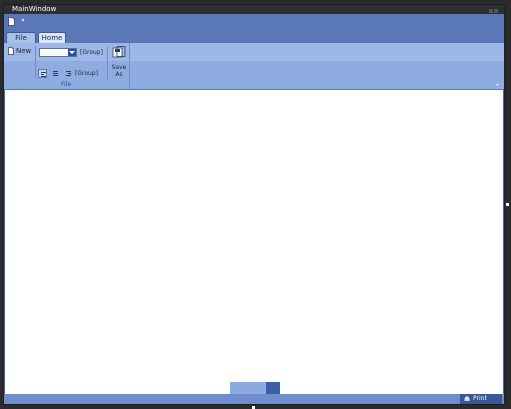 The image size is (511, 409). I want to click on save-as-label: Save As, so click(119, 71).